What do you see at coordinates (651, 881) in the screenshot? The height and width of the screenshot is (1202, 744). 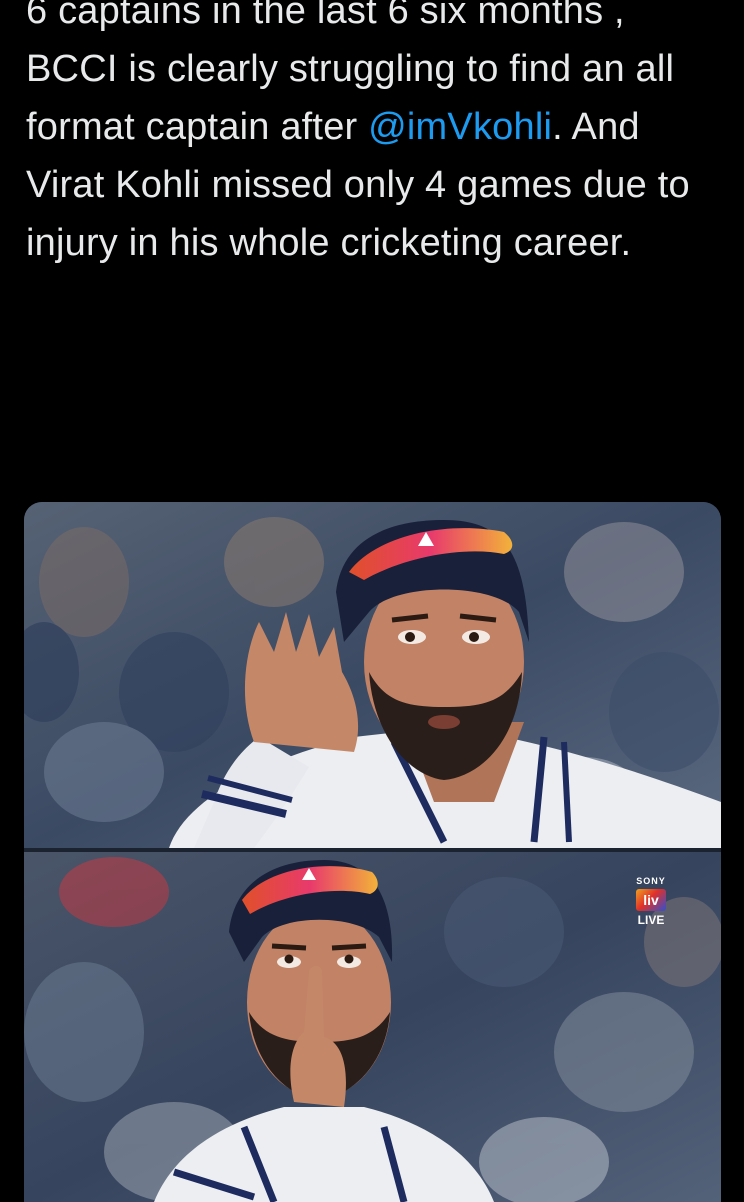 I see `broadcaster-brand: SONY` at bounding box center [651, 881].